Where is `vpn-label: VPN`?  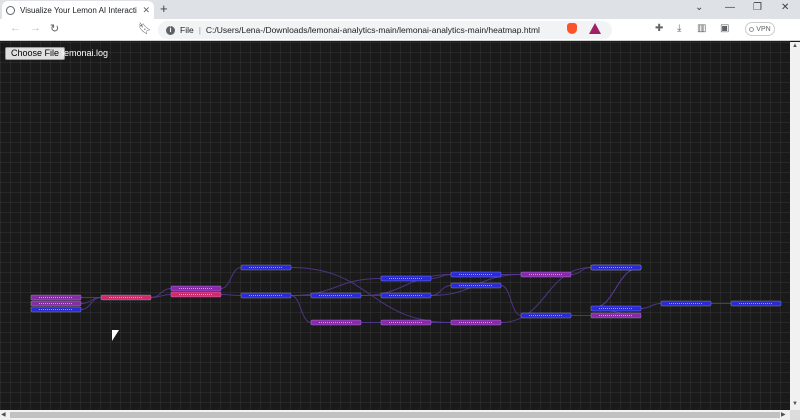
vpn-label: VPN is located at coordinates (763, 29).